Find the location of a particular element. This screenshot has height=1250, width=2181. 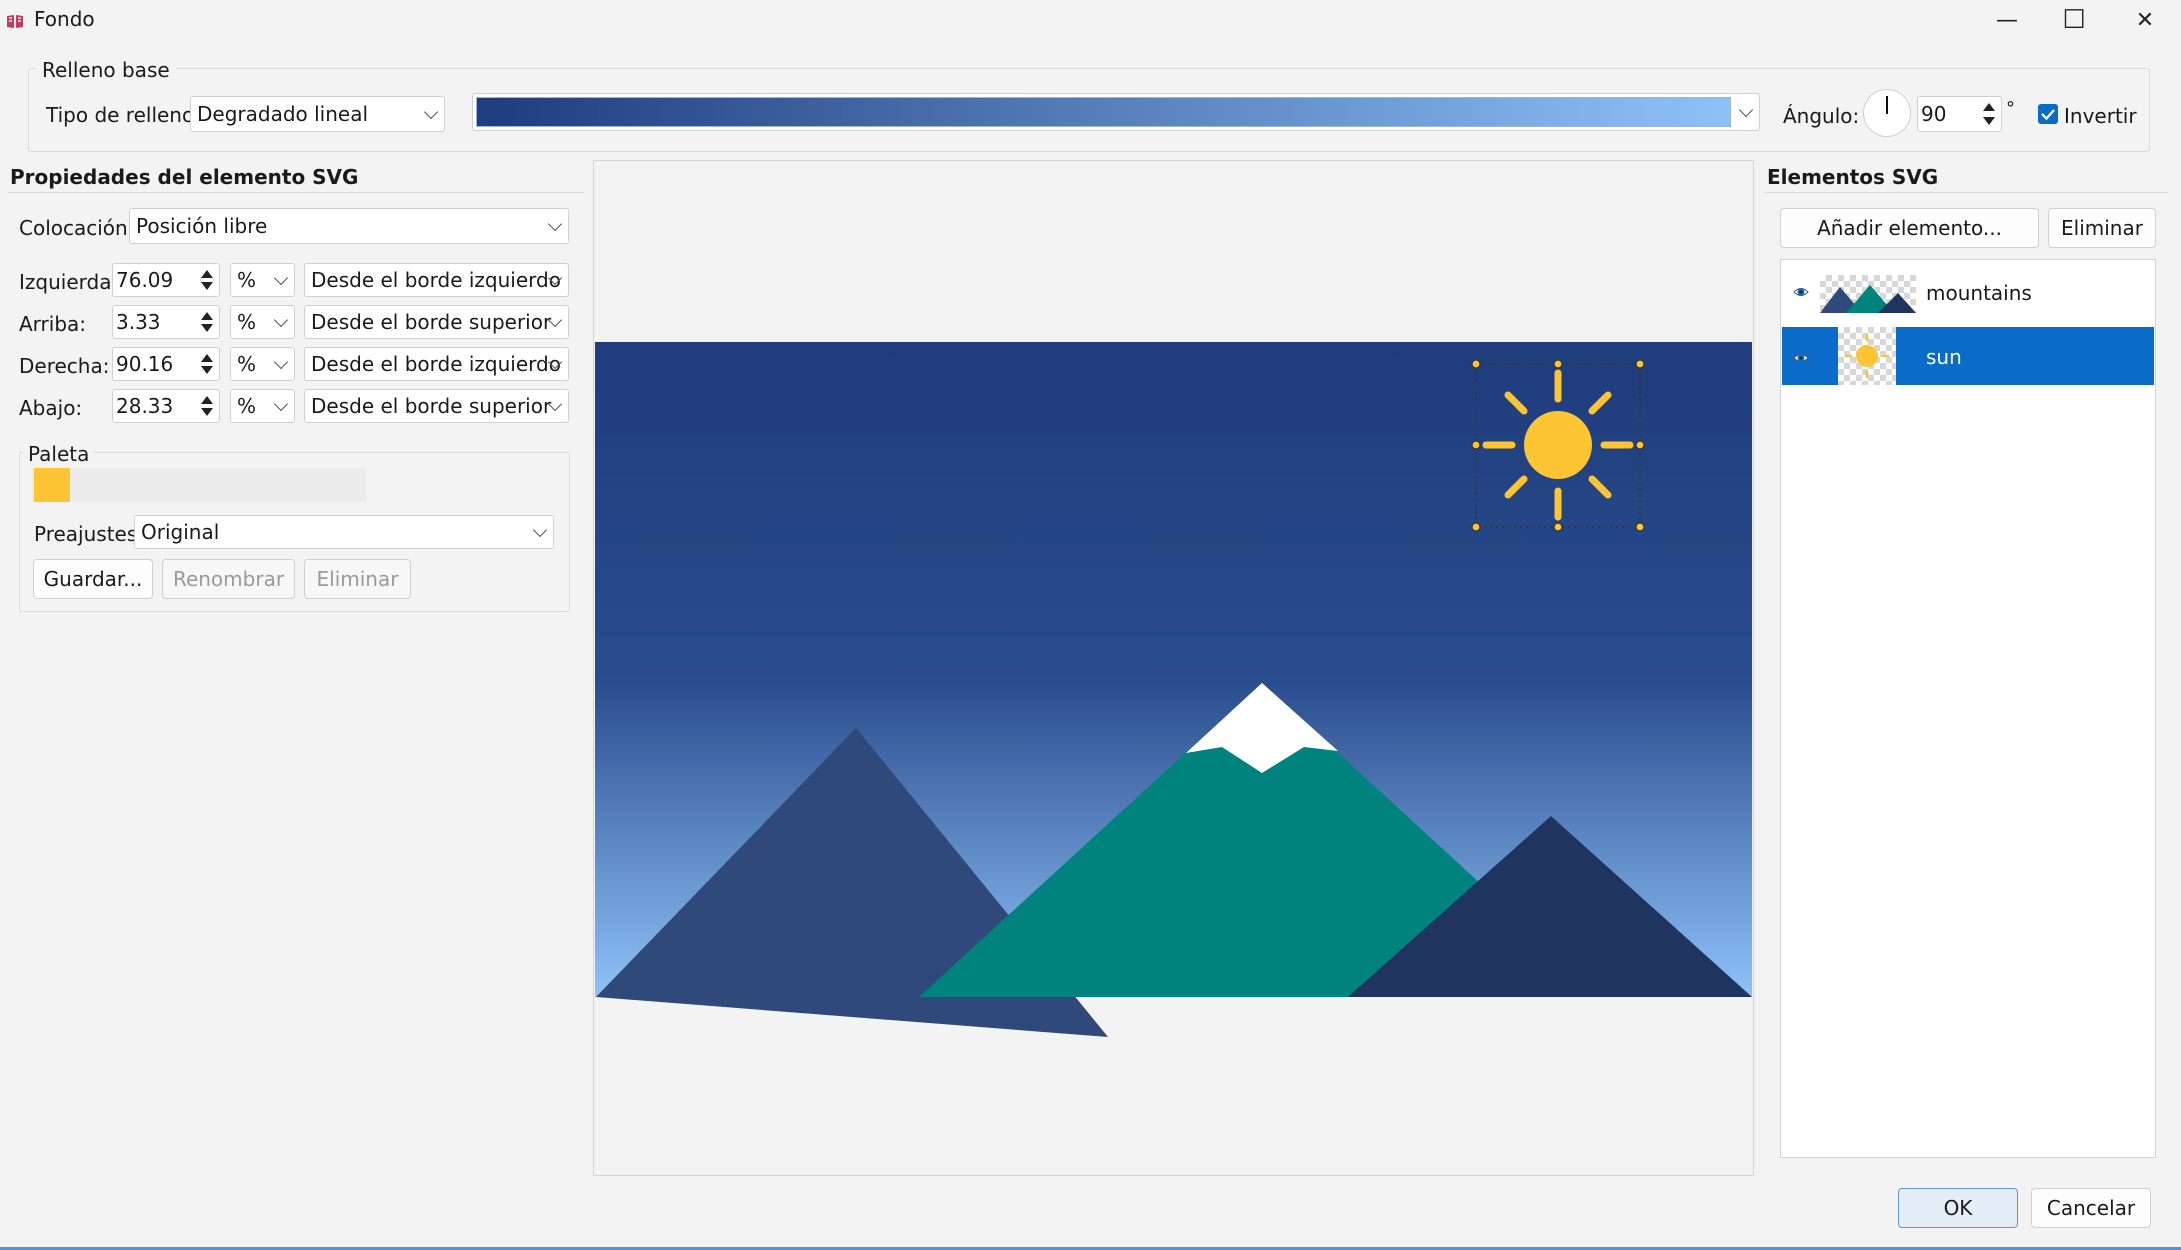

bottom-from-select: Desde el borde superior is located at coordinates (436, 406).